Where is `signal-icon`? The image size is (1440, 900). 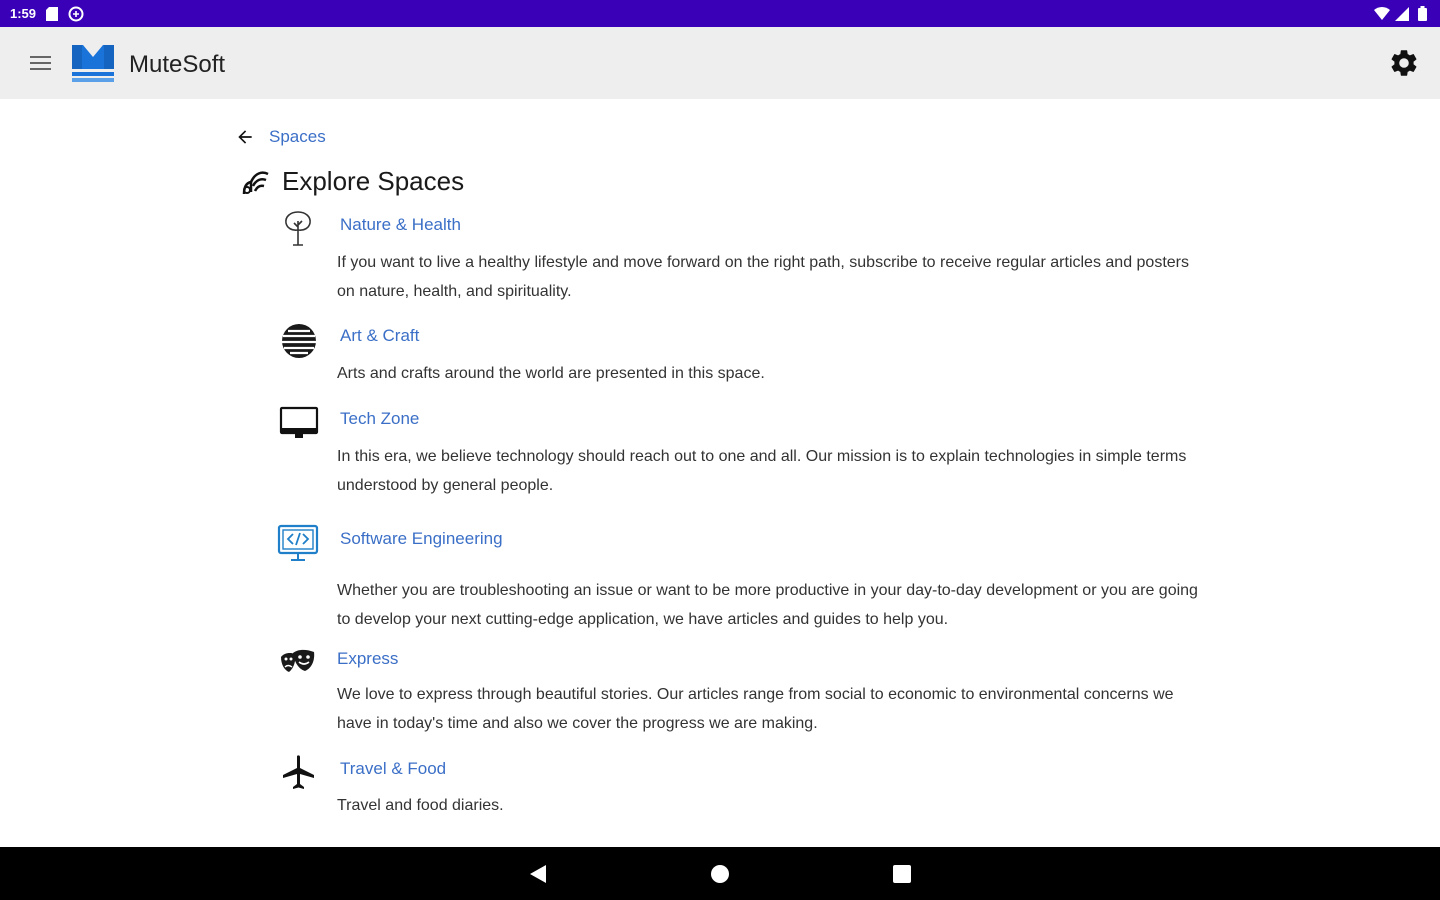
signal-icon is located at coordinates (1402, 14).